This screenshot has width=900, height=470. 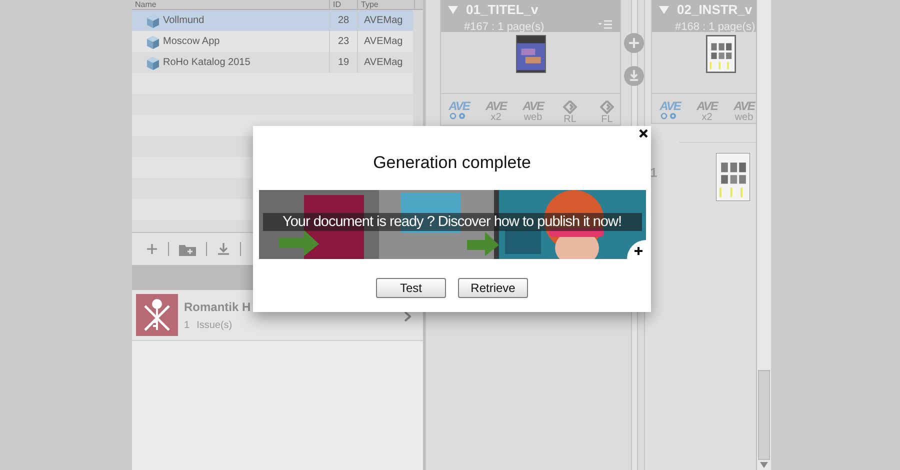 I want to click on add-section-button, so click(x=634, y=43).